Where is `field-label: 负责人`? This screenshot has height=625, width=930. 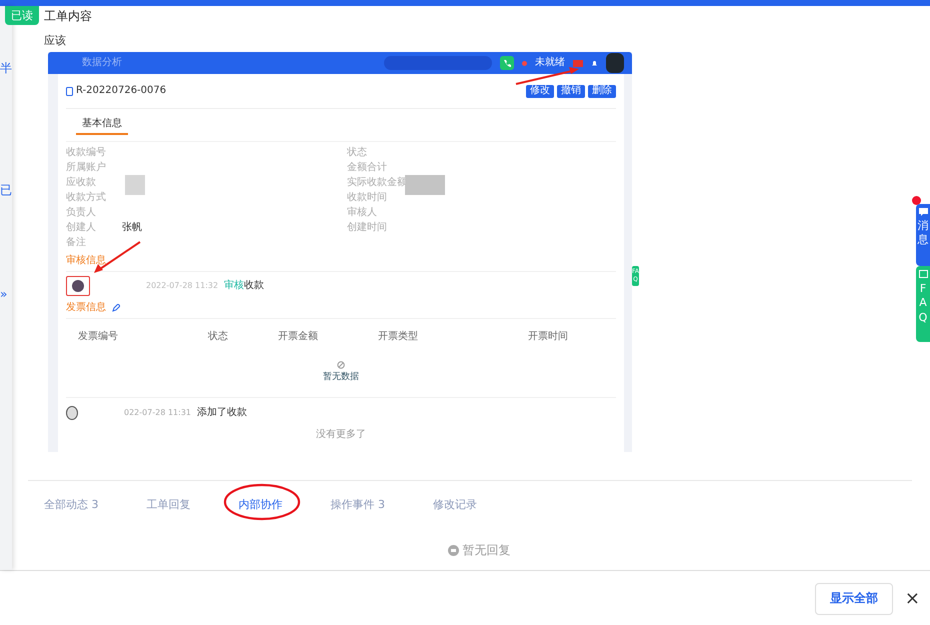 field-label: 负责人 is located at coordinates (81, 212).